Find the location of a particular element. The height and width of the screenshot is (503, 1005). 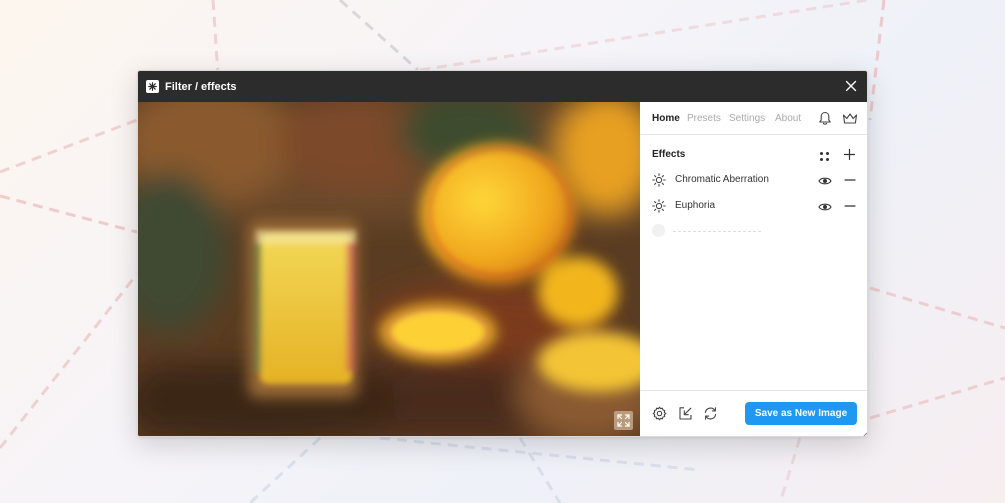

placeholder-line is located at coordinates (717, 231).